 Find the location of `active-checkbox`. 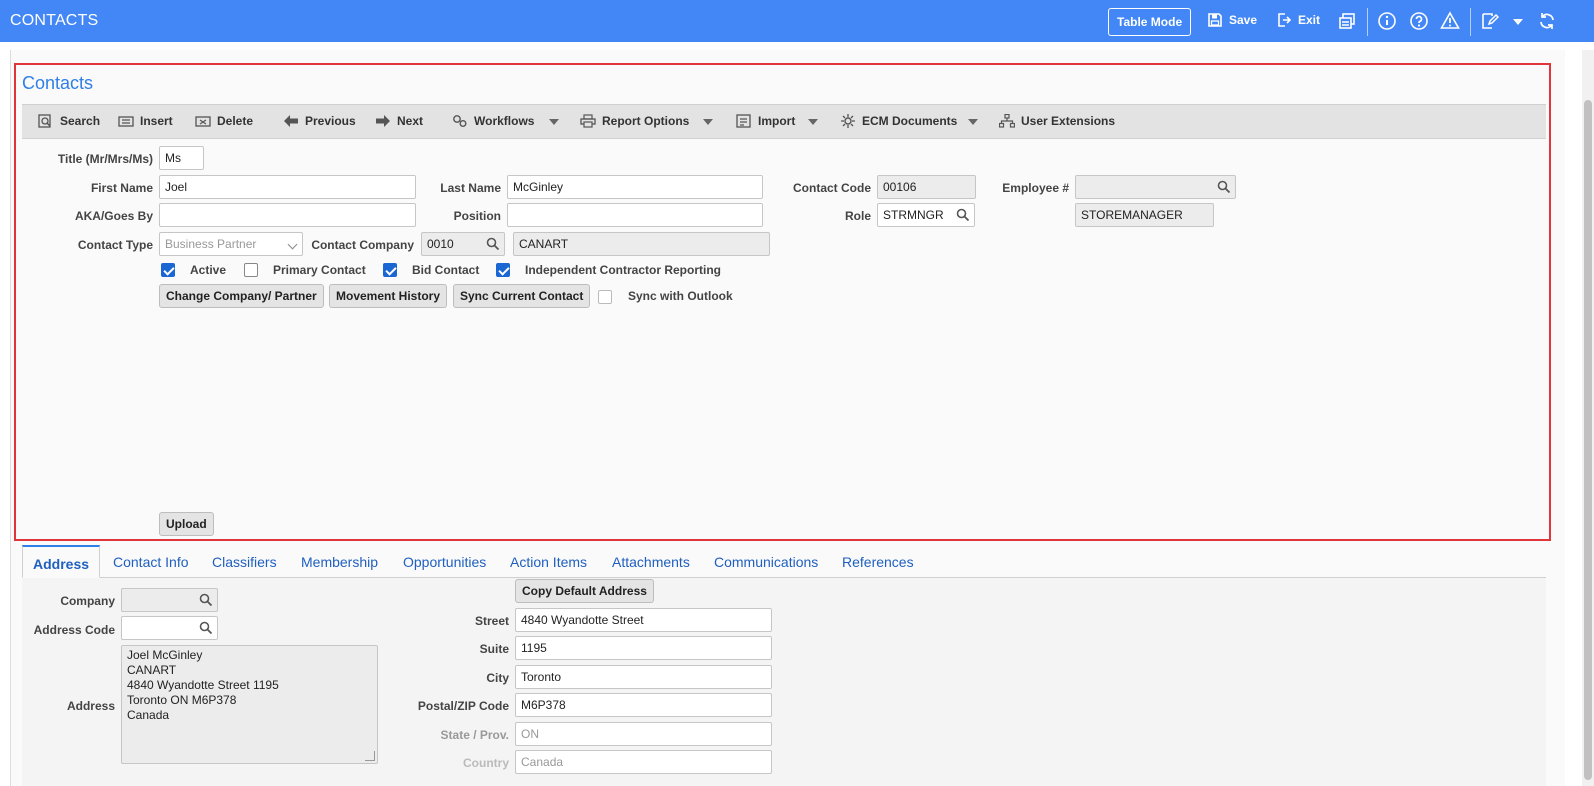

active-checkbox is located at coordinates (168, 270).